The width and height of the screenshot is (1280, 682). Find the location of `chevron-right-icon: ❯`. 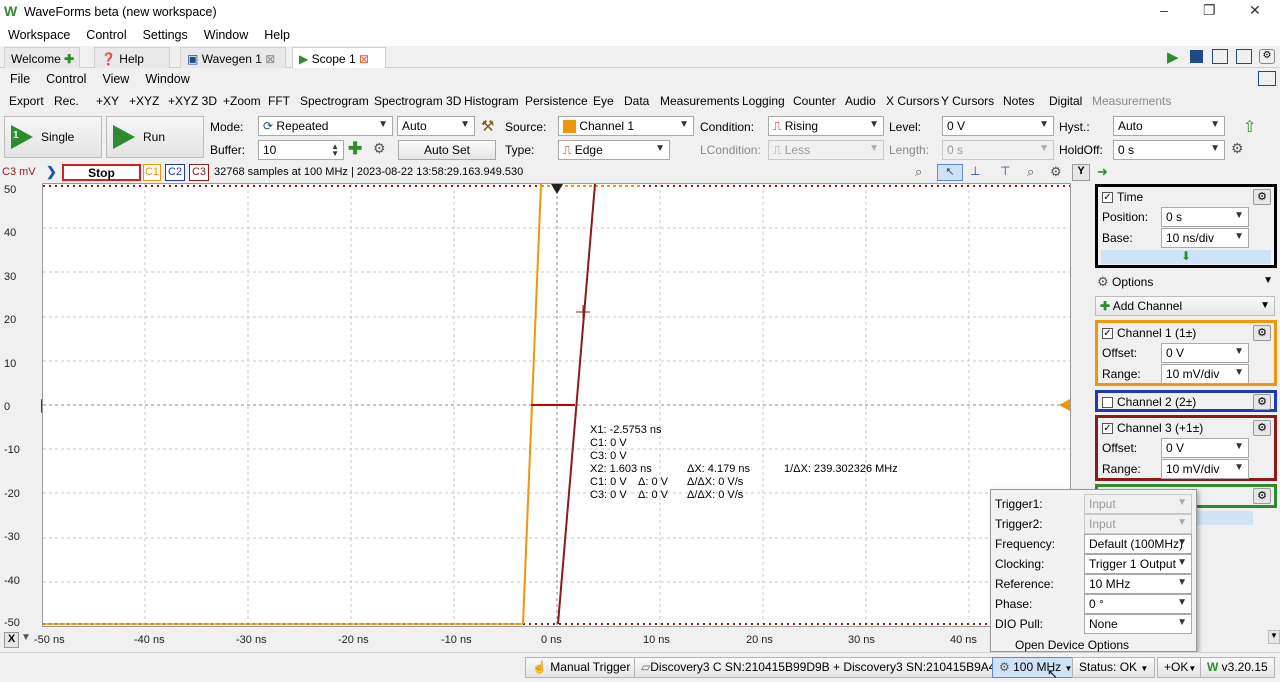

chevron-right-icon: ❯ is located at coordinates (51, 172).